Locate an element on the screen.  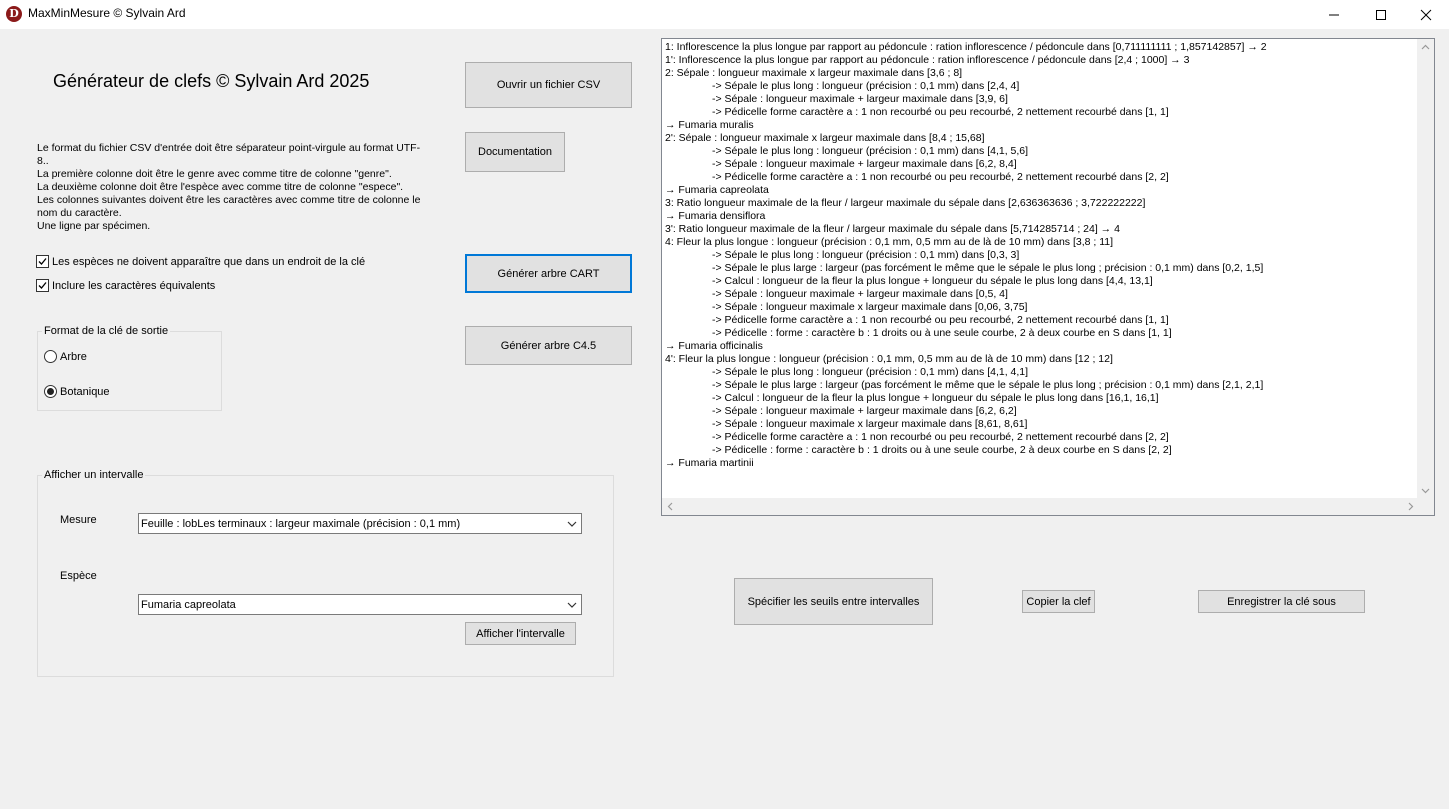
generate-c45-button: Générer arbre C4.5 is located at coordinates (548, 345).